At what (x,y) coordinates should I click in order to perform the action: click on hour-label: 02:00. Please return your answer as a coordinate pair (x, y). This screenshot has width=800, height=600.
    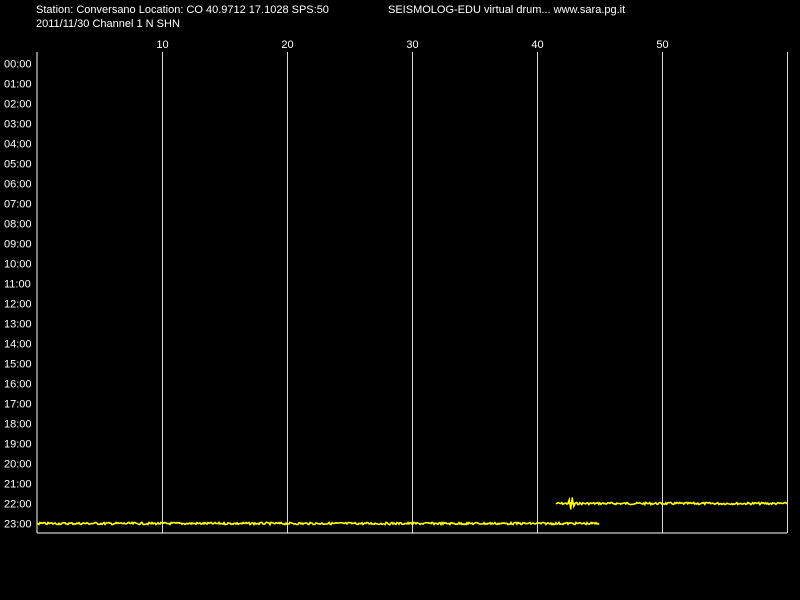
    Looking at the image, I should click on (18, 105).